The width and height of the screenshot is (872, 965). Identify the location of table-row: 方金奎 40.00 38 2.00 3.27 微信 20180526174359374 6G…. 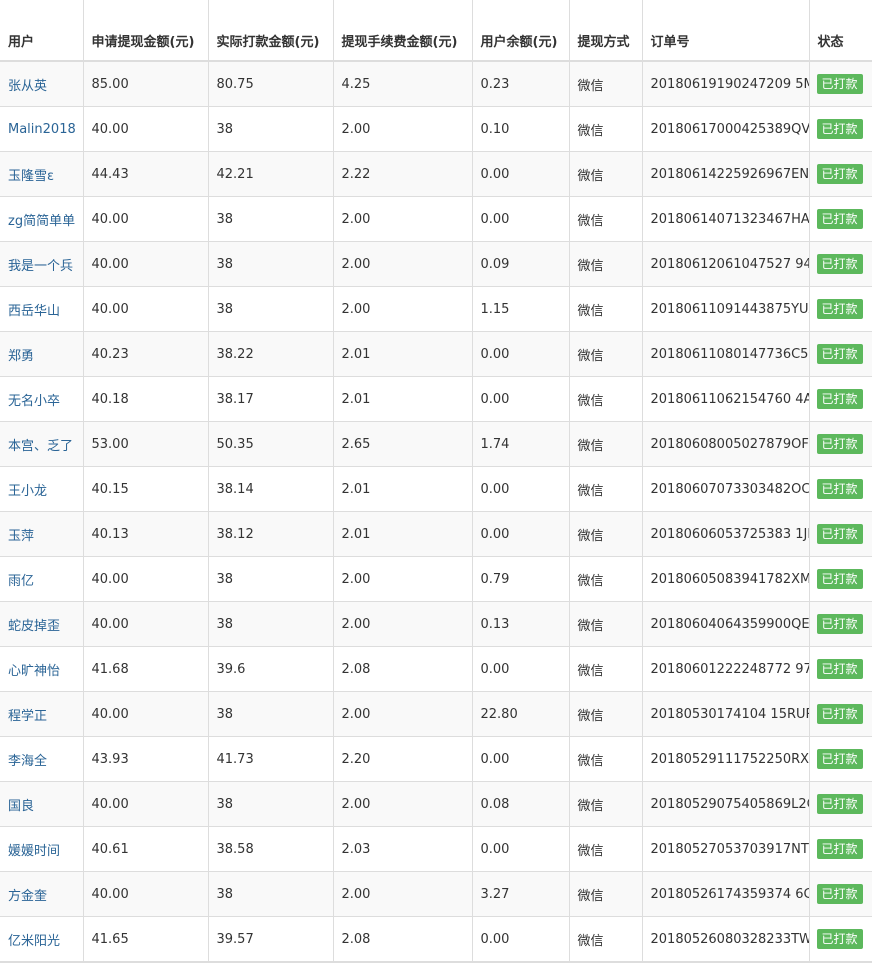
(436, 894).